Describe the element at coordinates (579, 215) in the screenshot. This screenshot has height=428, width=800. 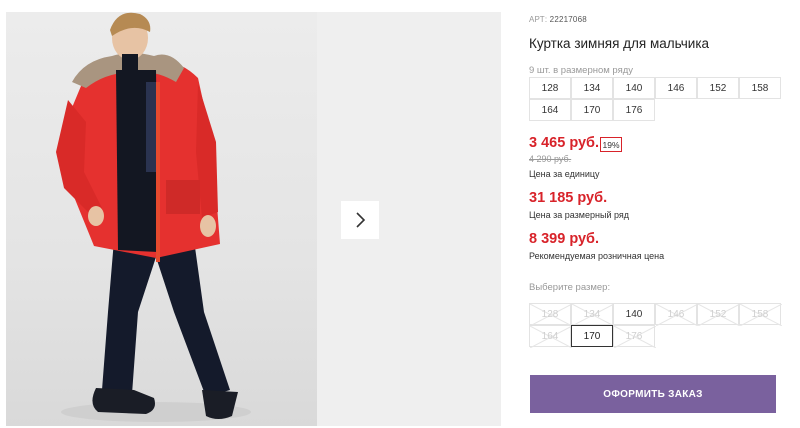
I see `row-price-caption: Цена за размерный ряд` at that location.